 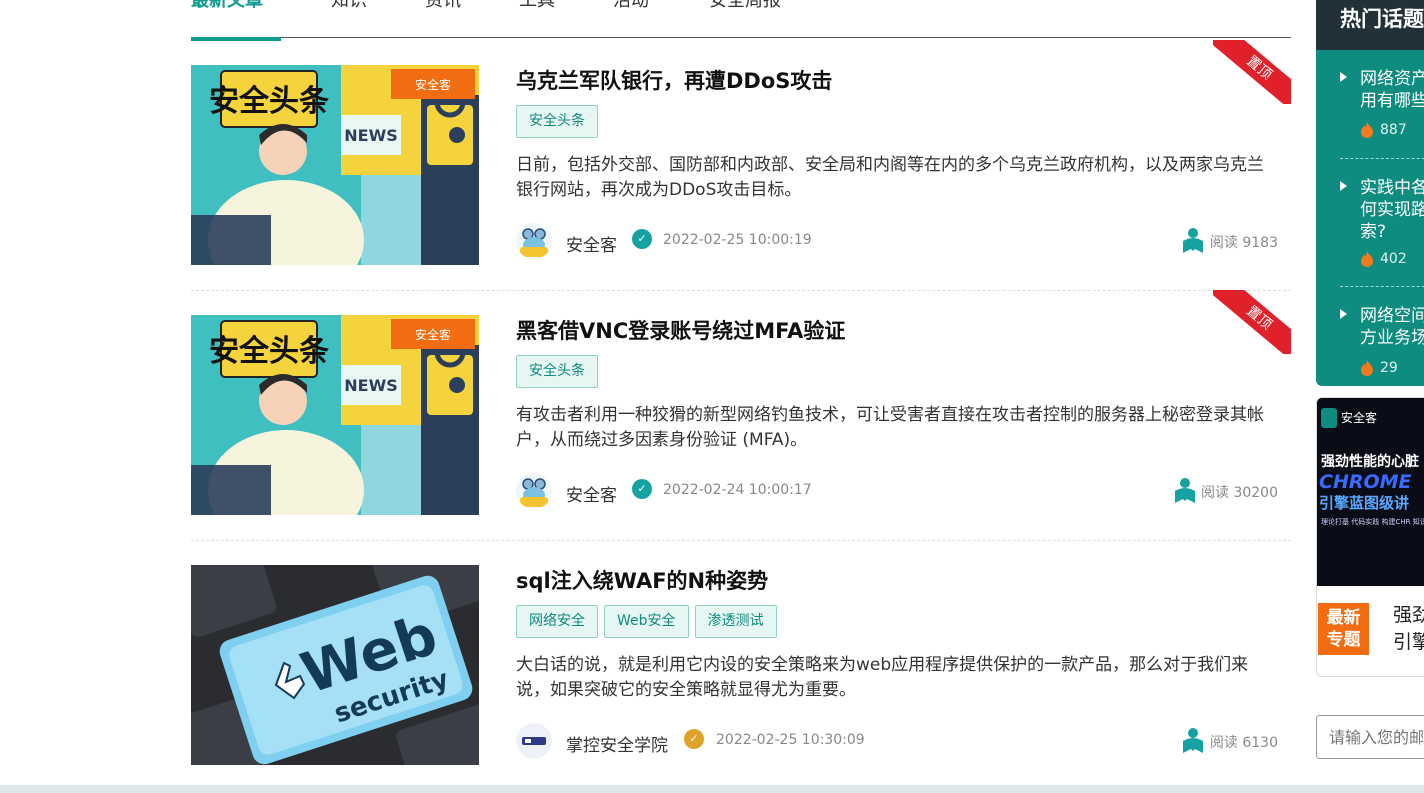 I want to click on tag: 网络安全, so click(x=557, y=621).